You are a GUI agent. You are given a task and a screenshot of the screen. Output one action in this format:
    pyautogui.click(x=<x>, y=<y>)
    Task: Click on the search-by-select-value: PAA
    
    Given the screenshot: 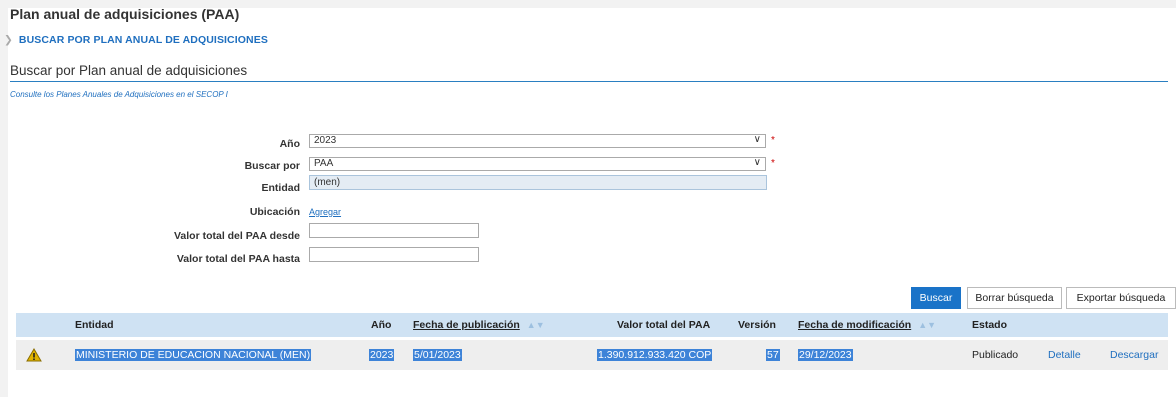 What is the action you would take?
    pyautogui.click(x=324, y=163)
    